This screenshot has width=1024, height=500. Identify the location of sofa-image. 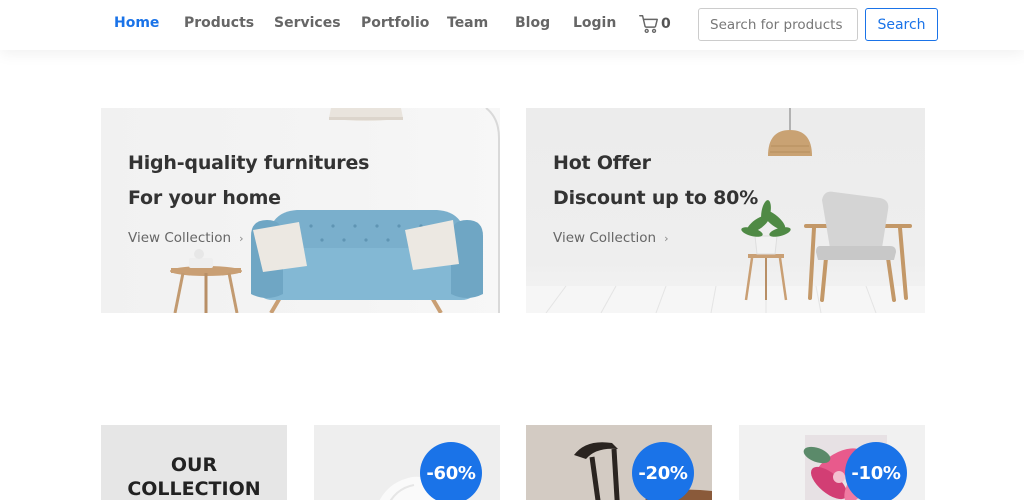
(335, 210).